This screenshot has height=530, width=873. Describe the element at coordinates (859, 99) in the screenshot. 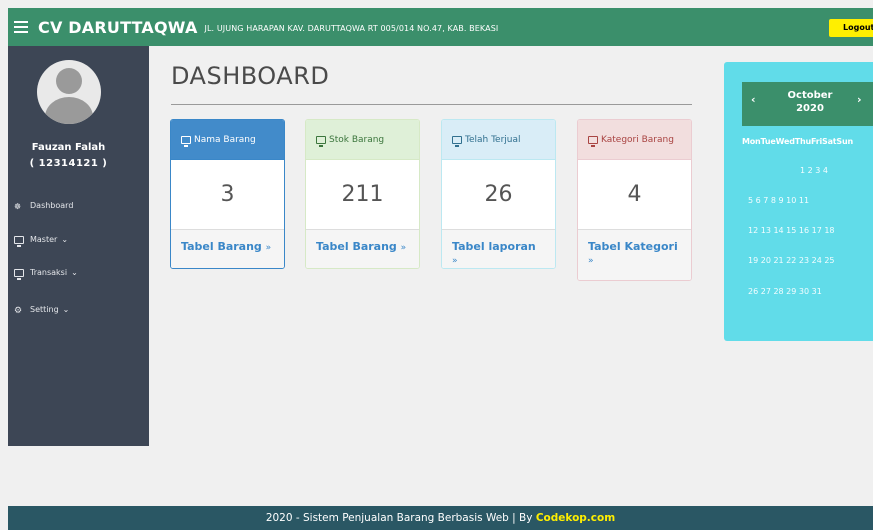

I see `chevron-right-icon: ›` at that location.